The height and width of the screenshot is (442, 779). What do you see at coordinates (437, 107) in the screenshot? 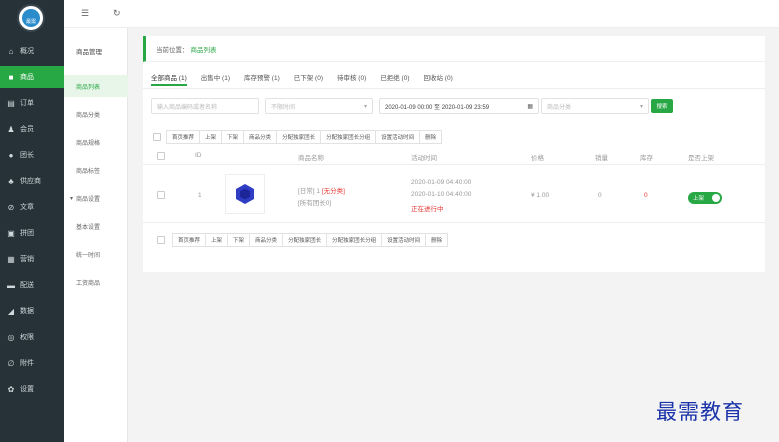
I see `date-range-value: 2020-01-09 00:00 至 2020-01-09 23:59` at bounding box center [437, 107].